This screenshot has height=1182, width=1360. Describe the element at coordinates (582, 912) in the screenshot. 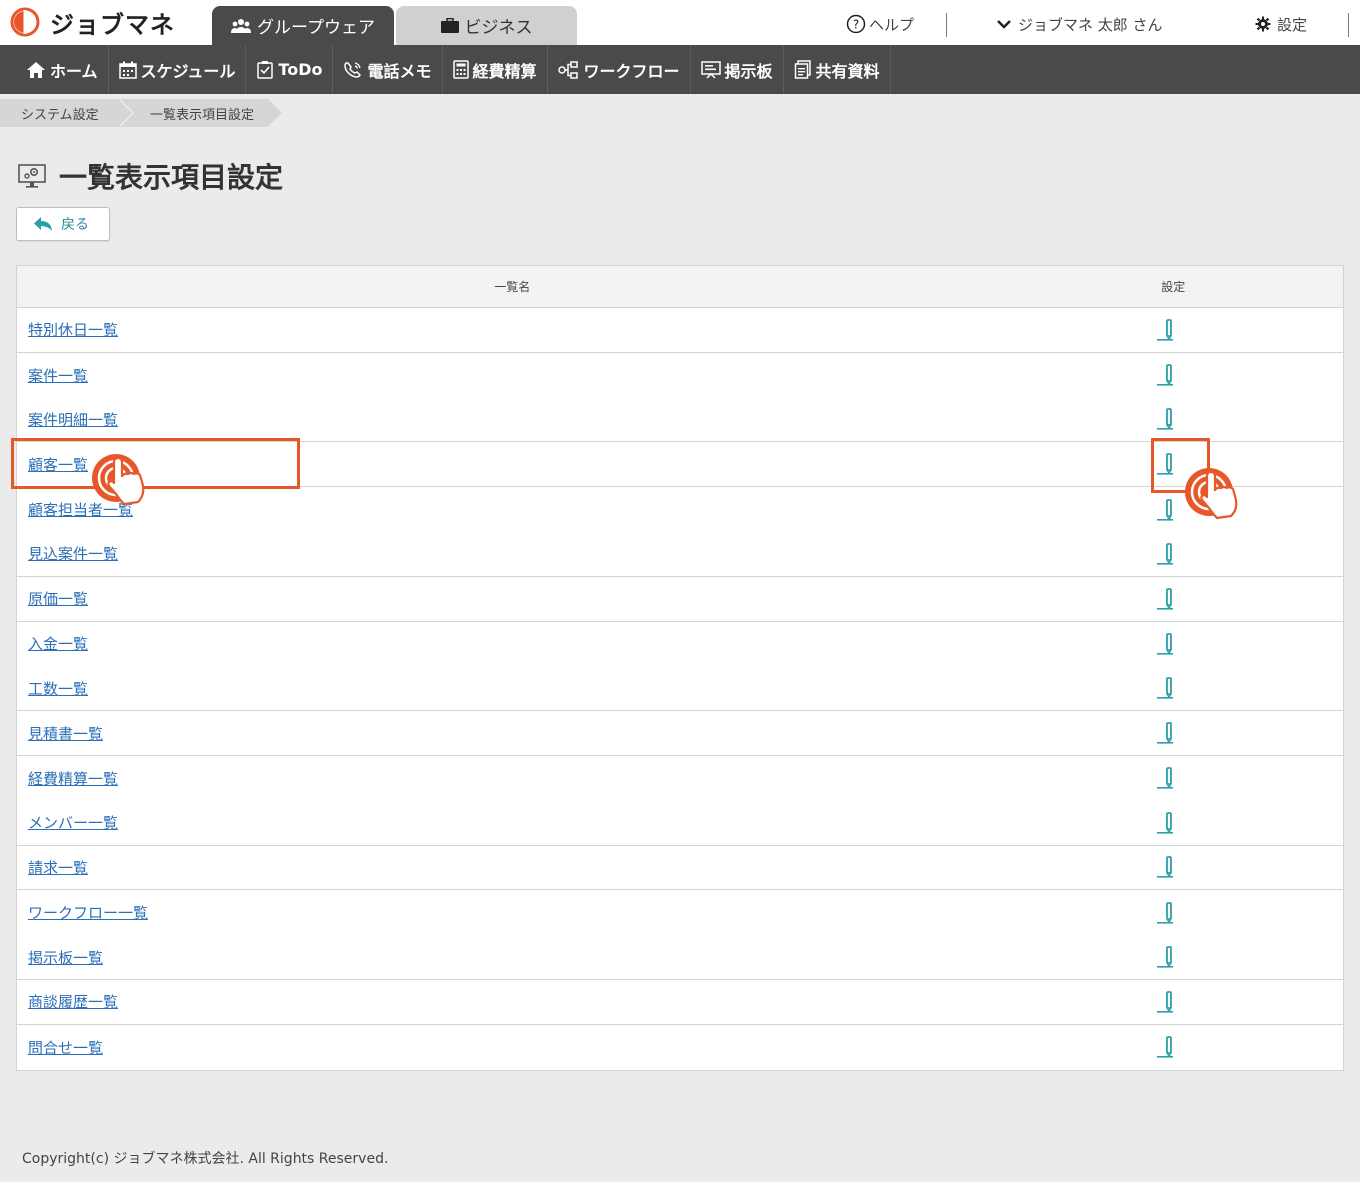

I see `list-name-cell: ワークフロー一覧` at that location.